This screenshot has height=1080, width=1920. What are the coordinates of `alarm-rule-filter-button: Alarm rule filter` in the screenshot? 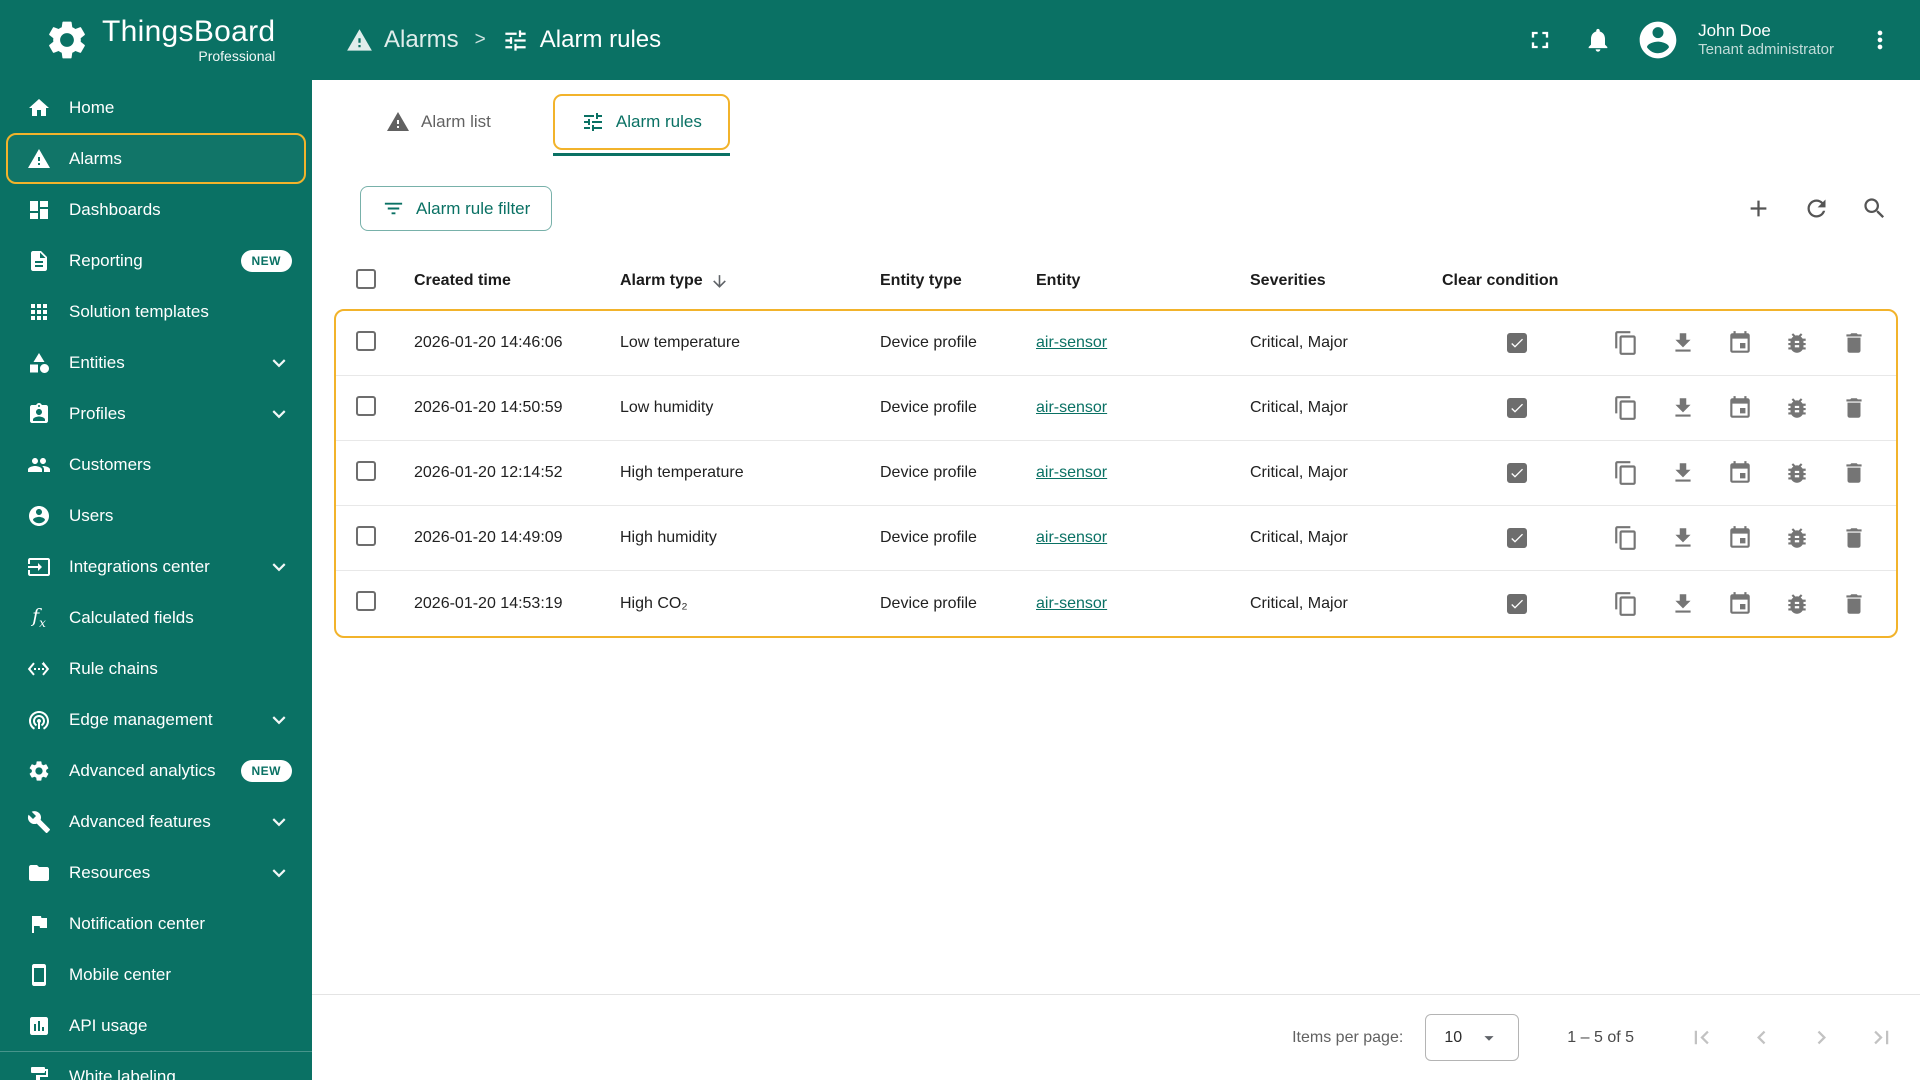 It's located at (456, 208).